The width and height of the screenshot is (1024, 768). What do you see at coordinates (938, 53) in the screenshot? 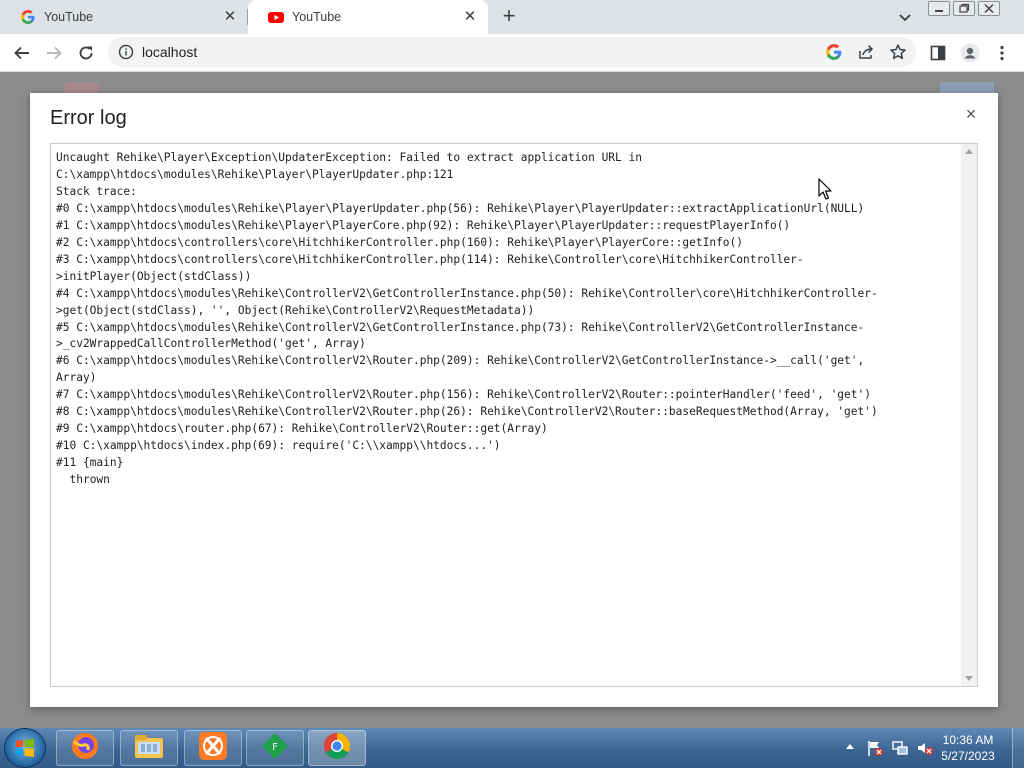
I see `side-panel-icon` at bounding box center [938, 53].